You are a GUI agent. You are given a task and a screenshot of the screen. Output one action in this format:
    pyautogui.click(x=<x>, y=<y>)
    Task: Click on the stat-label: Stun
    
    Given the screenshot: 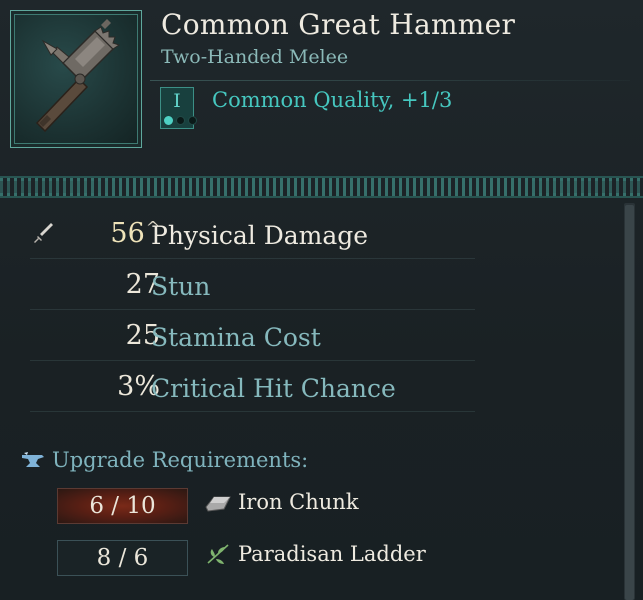 What is the action you would take?
    pyautogui.click(x=181, y=286)
    